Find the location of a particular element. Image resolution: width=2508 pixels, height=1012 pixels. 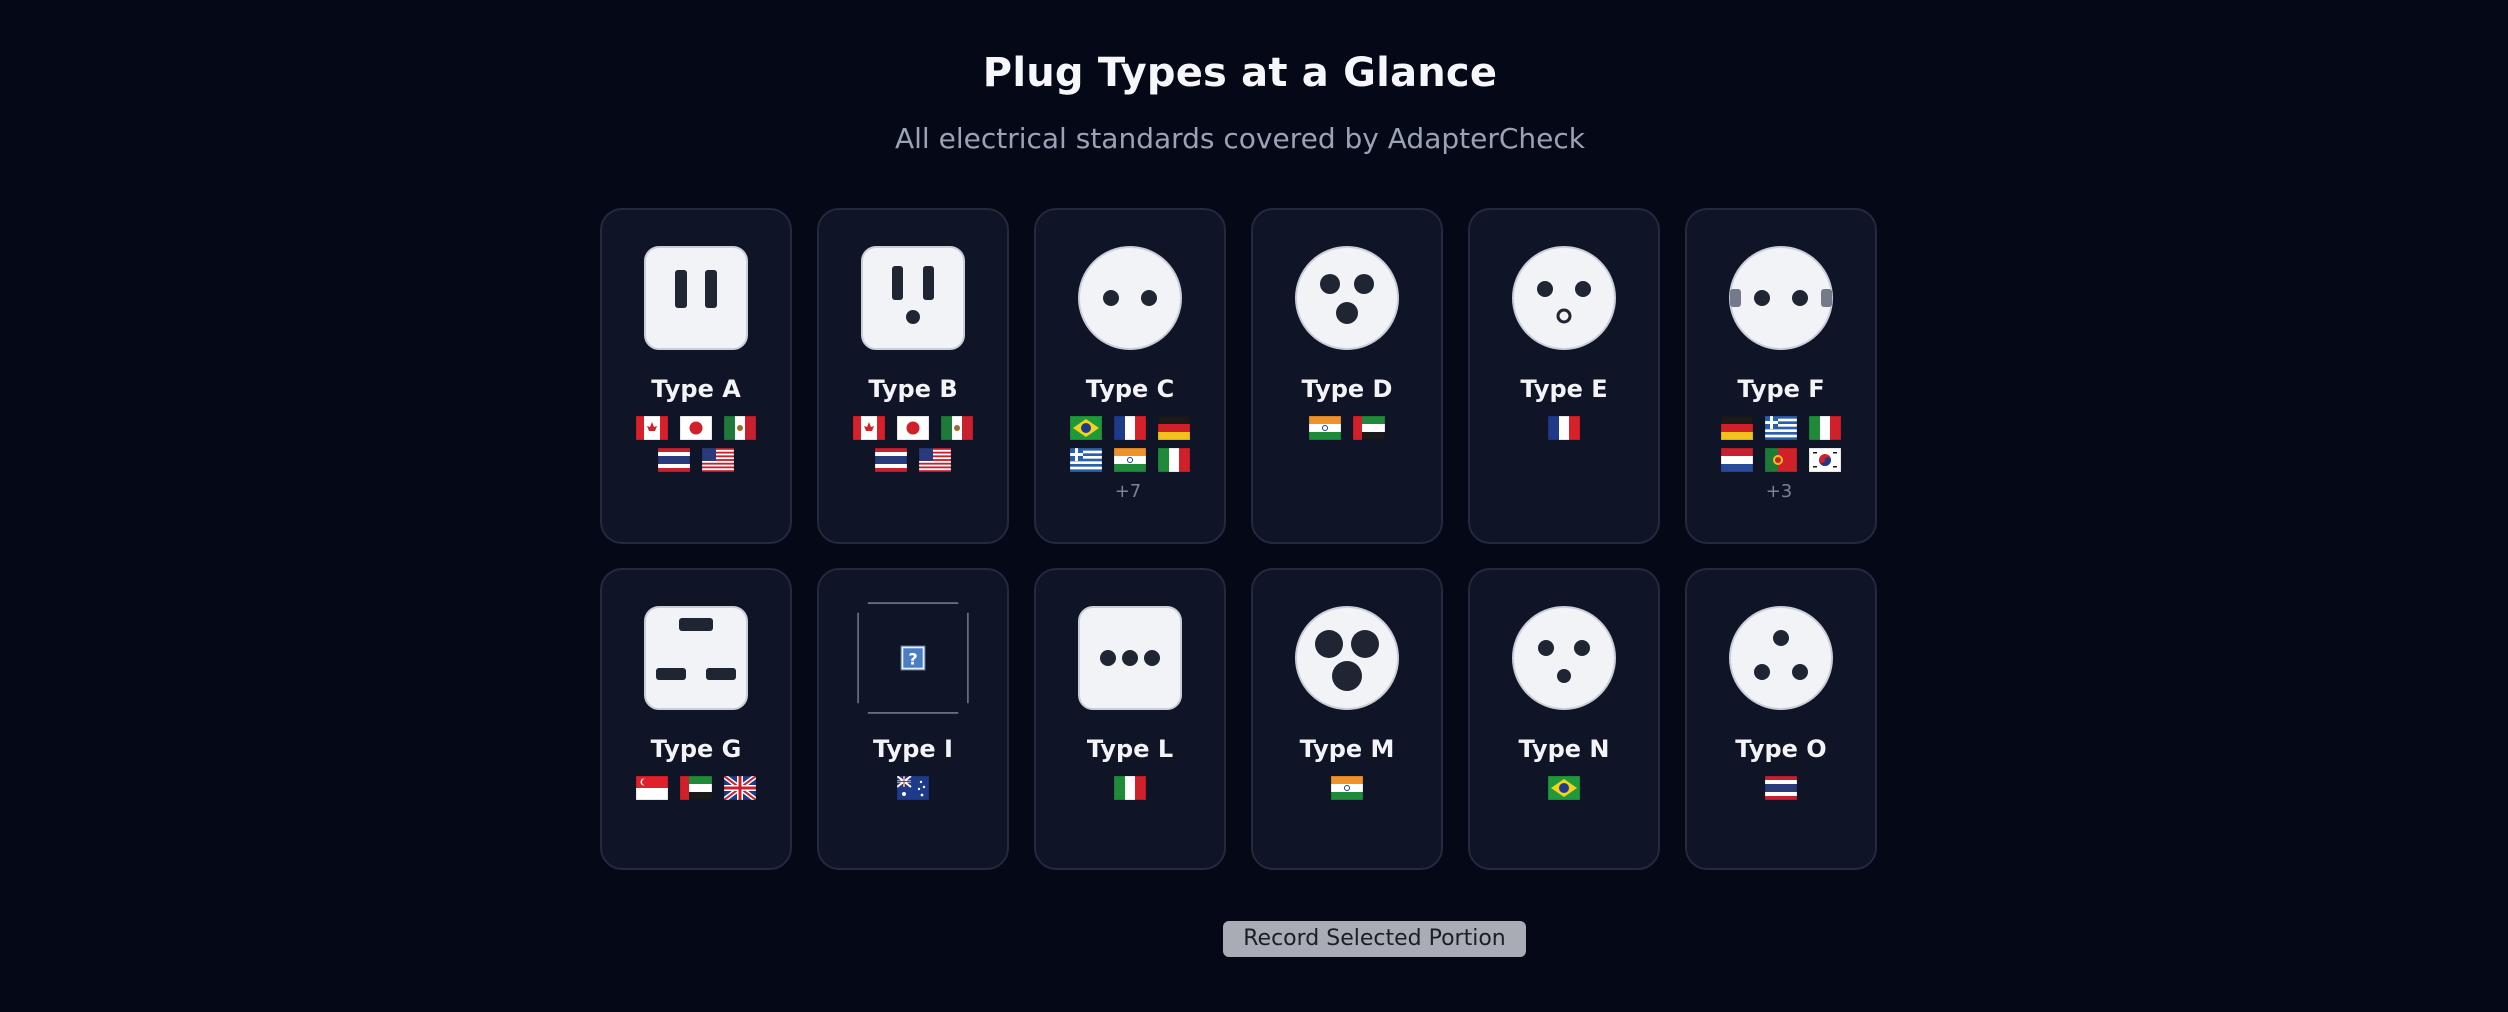

plug-card-type-e: Type E is located at coordinates (1564, 376).